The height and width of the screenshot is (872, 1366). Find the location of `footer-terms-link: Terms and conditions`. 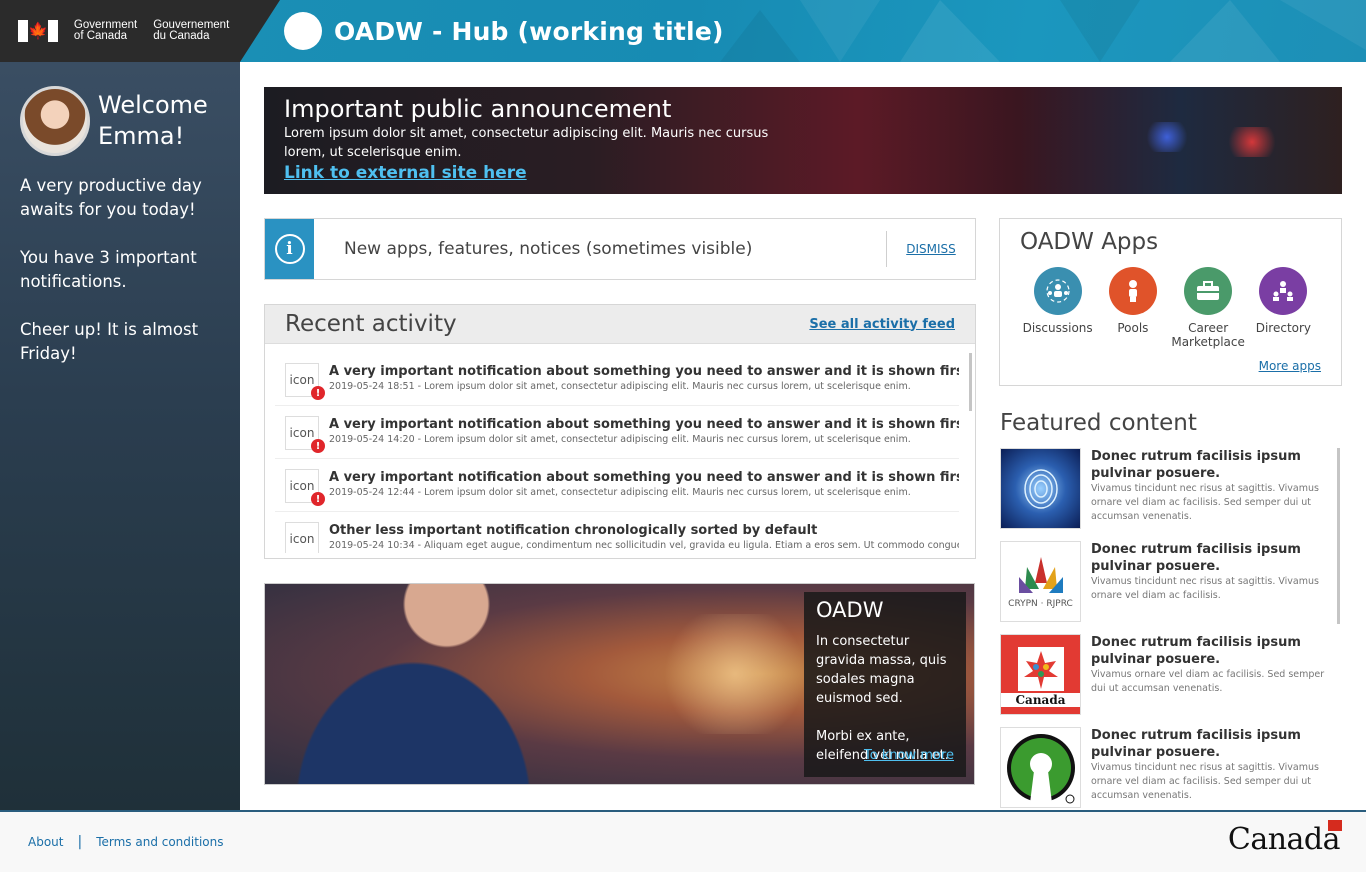

footer-terms-link: Terms and conditions is located at coordinates (159, 842).